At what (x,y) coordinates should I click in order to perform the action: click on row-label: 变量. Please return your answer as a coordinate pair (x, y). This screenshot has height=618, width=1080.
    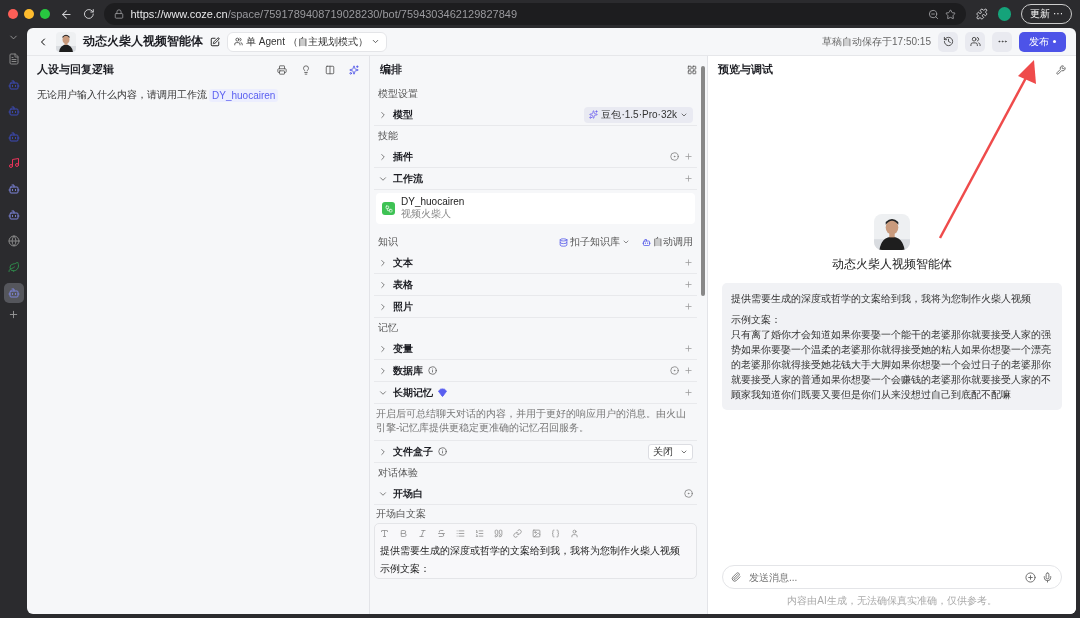
    Looking at the image, I should click on (403, 348).